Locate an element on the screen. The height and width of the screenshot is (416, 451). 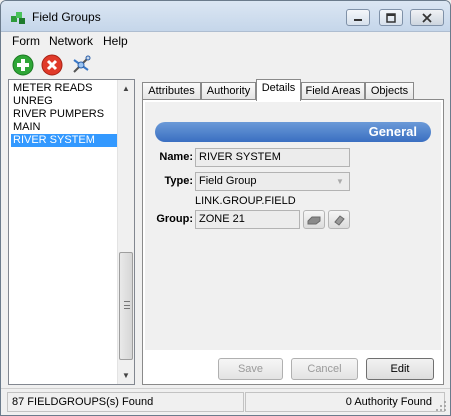
tab-details: Details is located at coordinates (278, 90).